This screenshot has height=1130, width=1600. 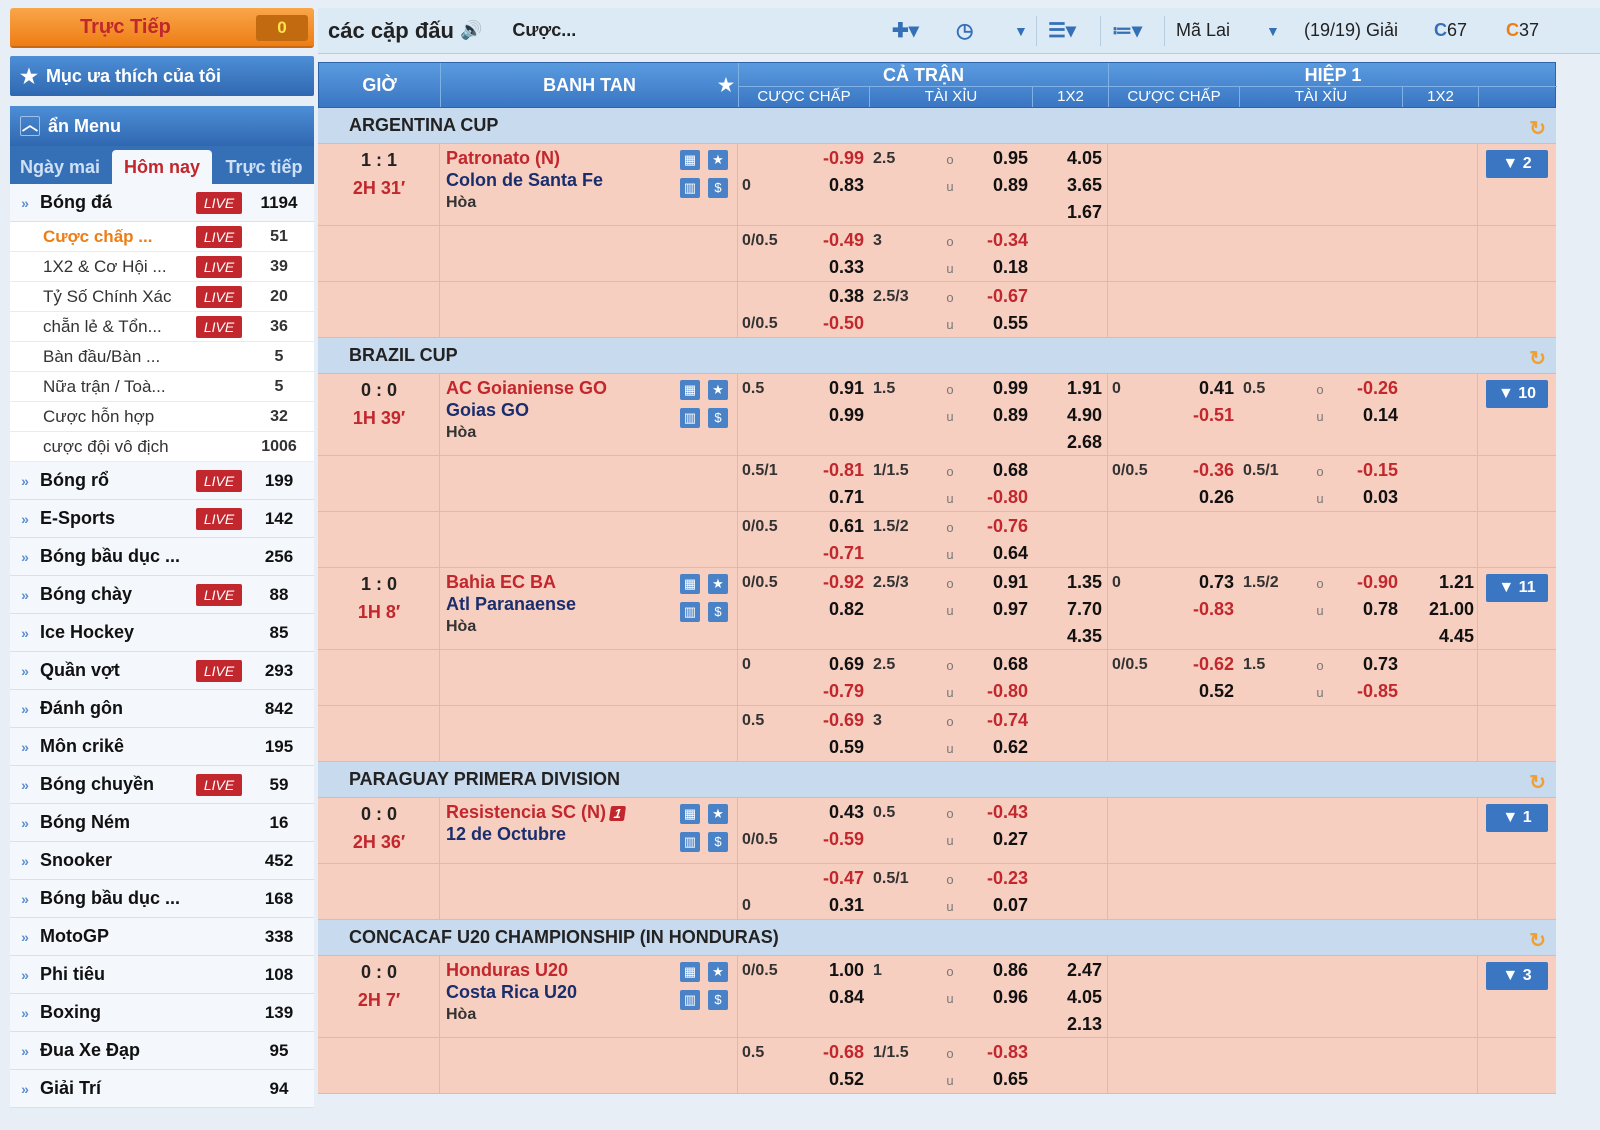 What do you see at coordinates (993, 388) in the screenshot?
I see `ou-odds: 0.99` at bounding box center [993, 388].